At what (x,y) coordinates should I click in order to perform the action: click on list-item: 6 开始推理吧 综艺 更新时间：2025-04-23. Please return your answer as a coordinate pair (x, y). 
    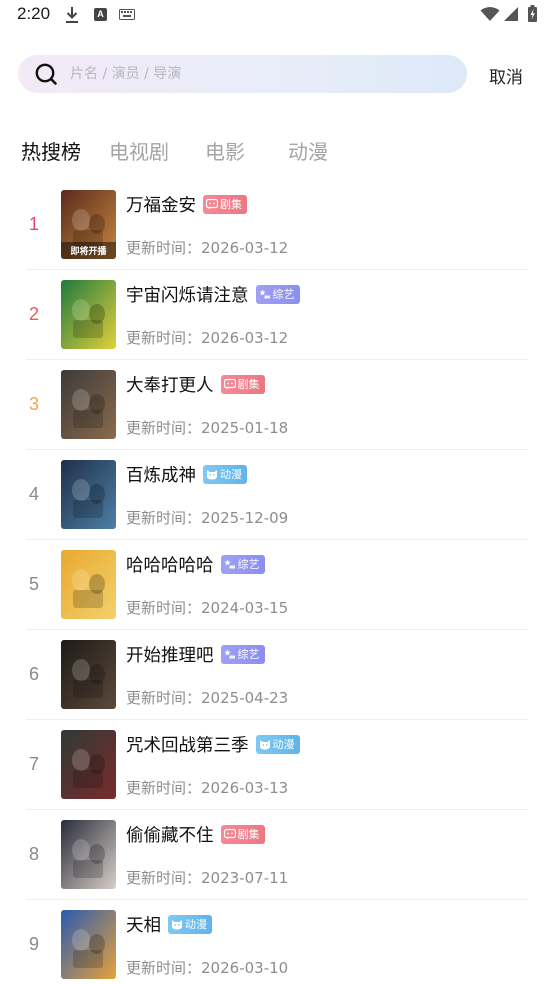
    Looking at the image, I should click on (277, 675).